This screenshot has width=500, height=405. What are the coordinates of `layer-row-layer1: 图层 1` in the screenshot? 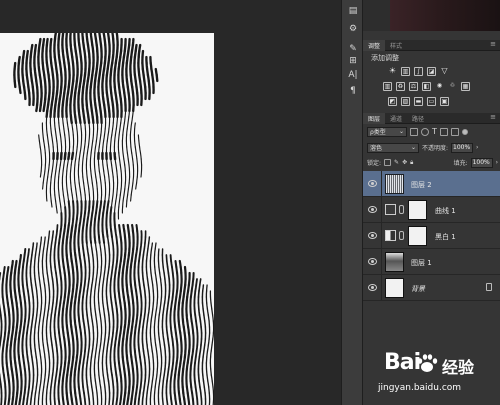 It's located at (431, 262).